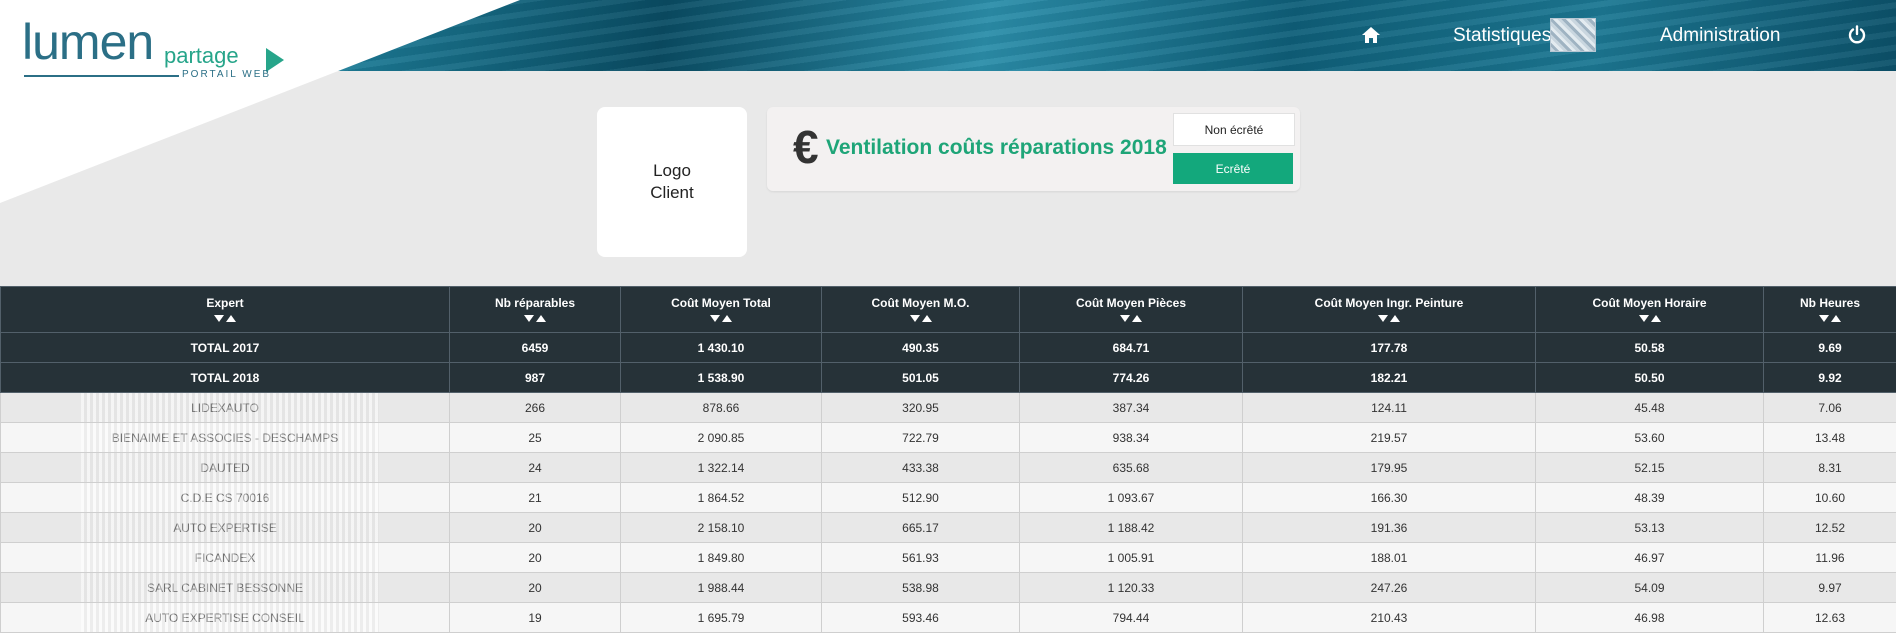 The height and width of the screenshot is (633, 1896). I want to click on table-cell: 13.48, so click(1830, 438).